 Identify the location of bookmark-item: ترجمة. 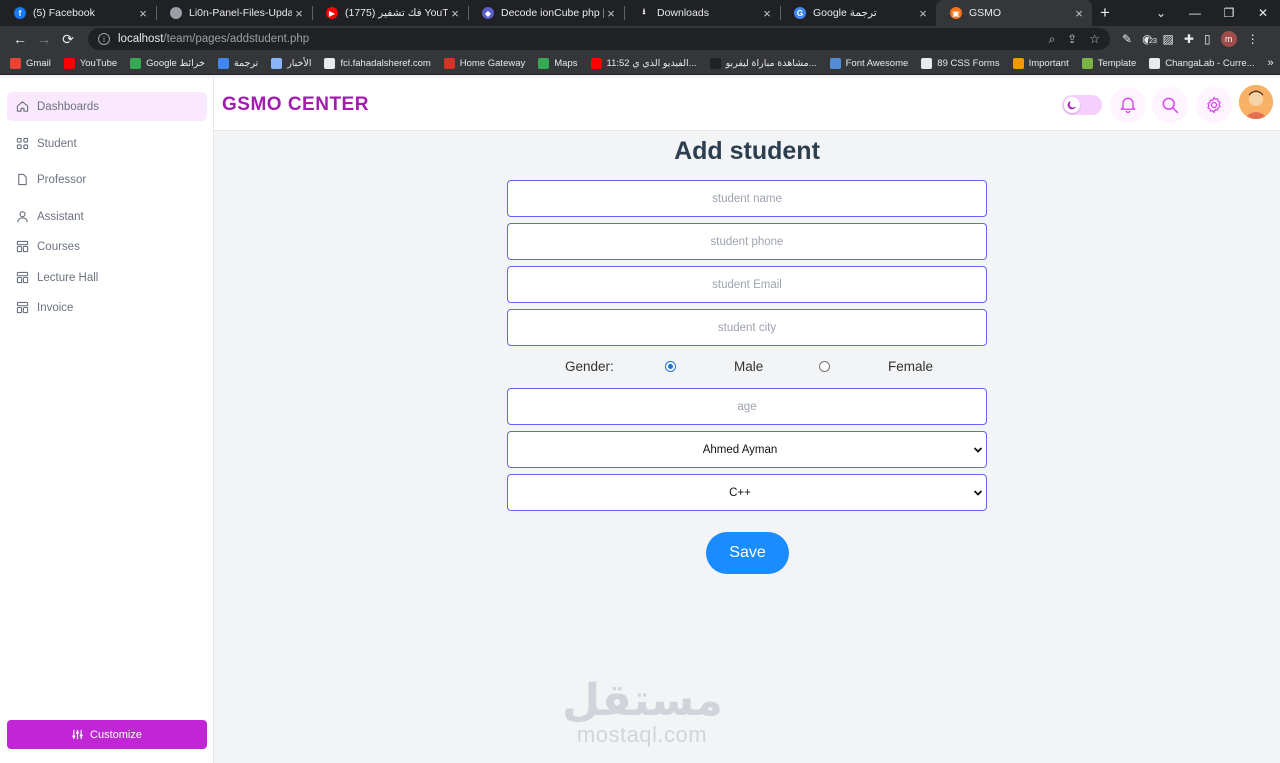
(238, 63).